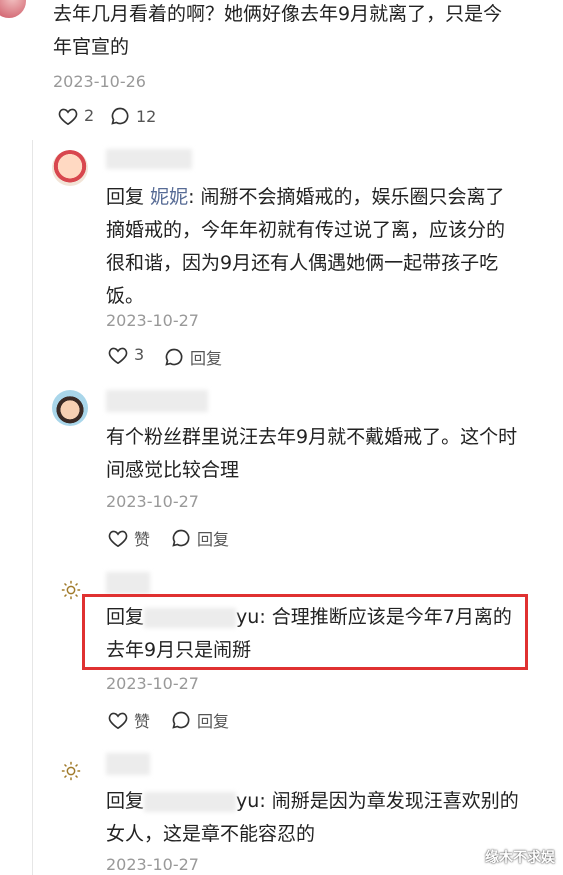  I want to click on like-count: 2, so click(89, 115).